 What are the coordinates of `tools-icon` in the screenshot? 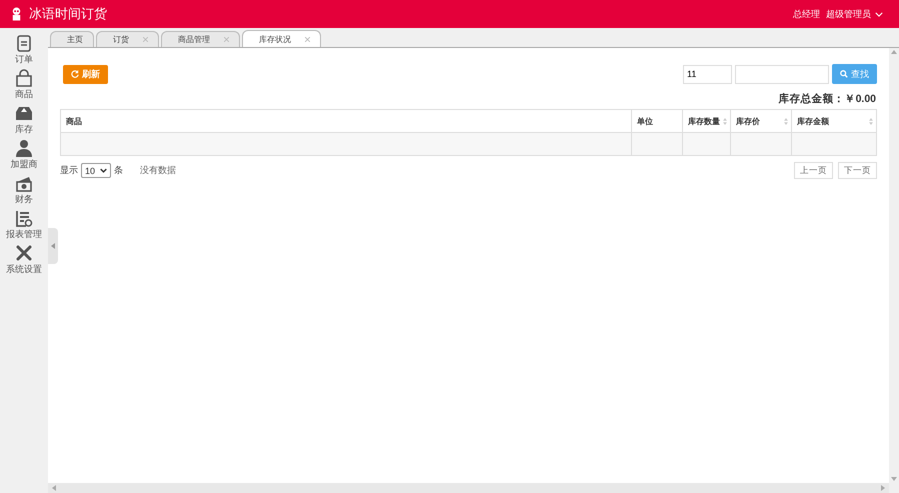 It's located at (24, 253).